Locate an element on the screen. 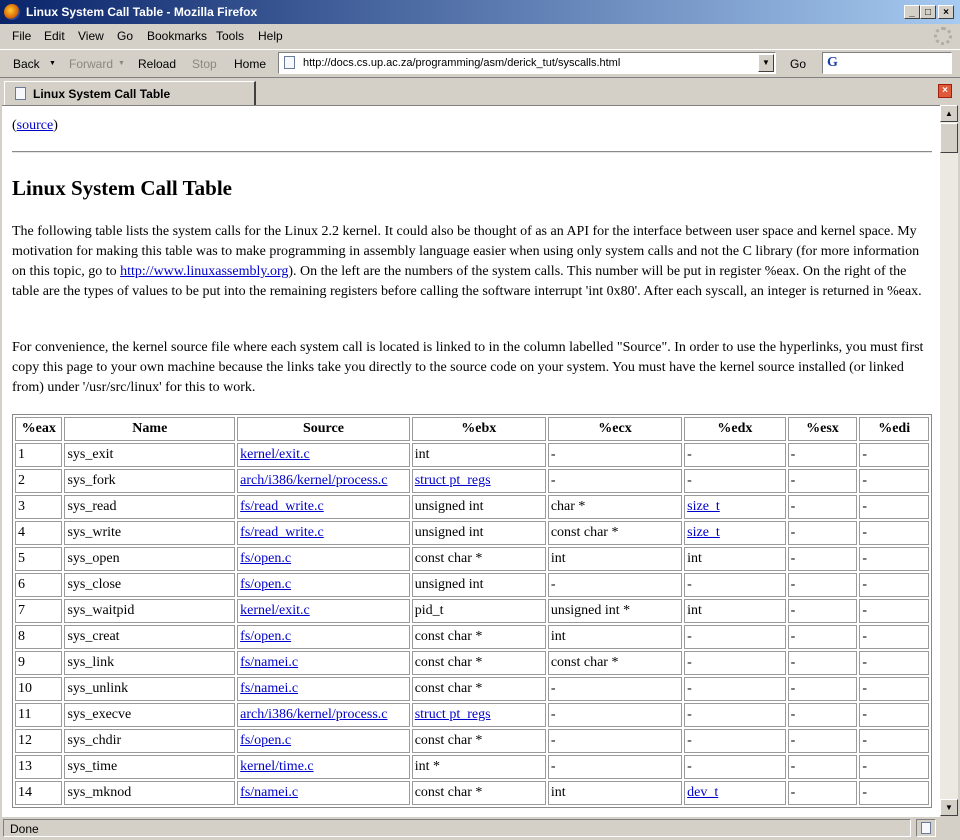 This screenshot has width=960, height=840. table-cell: size_t is located at coordinates (735, 533).